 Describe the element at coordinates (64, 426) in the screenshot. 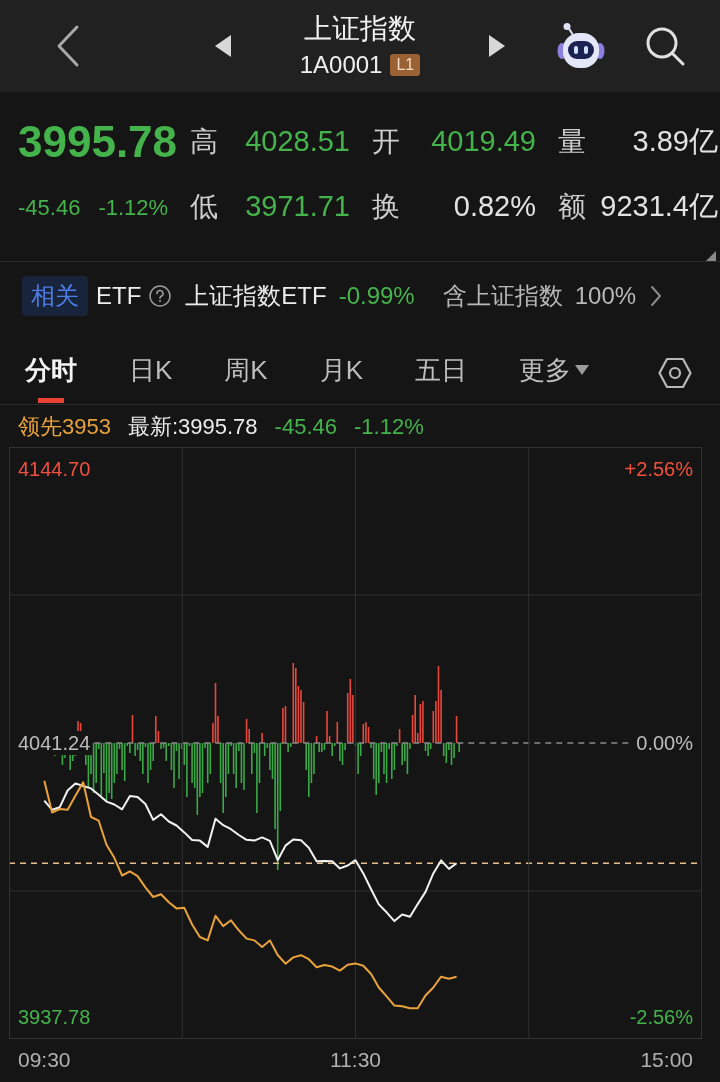

I see `leading-label: 领先3953` at that location.